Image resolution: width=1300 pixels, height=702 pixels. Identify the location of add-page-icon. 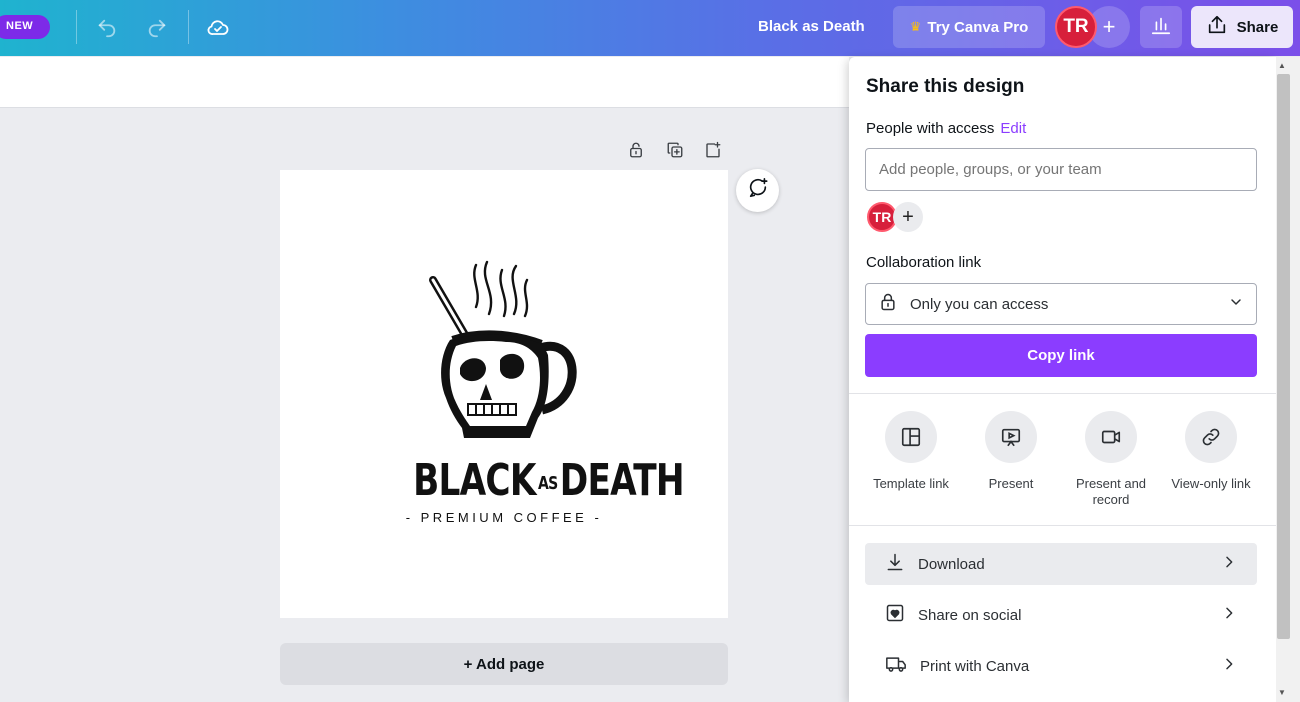
(713, 150).